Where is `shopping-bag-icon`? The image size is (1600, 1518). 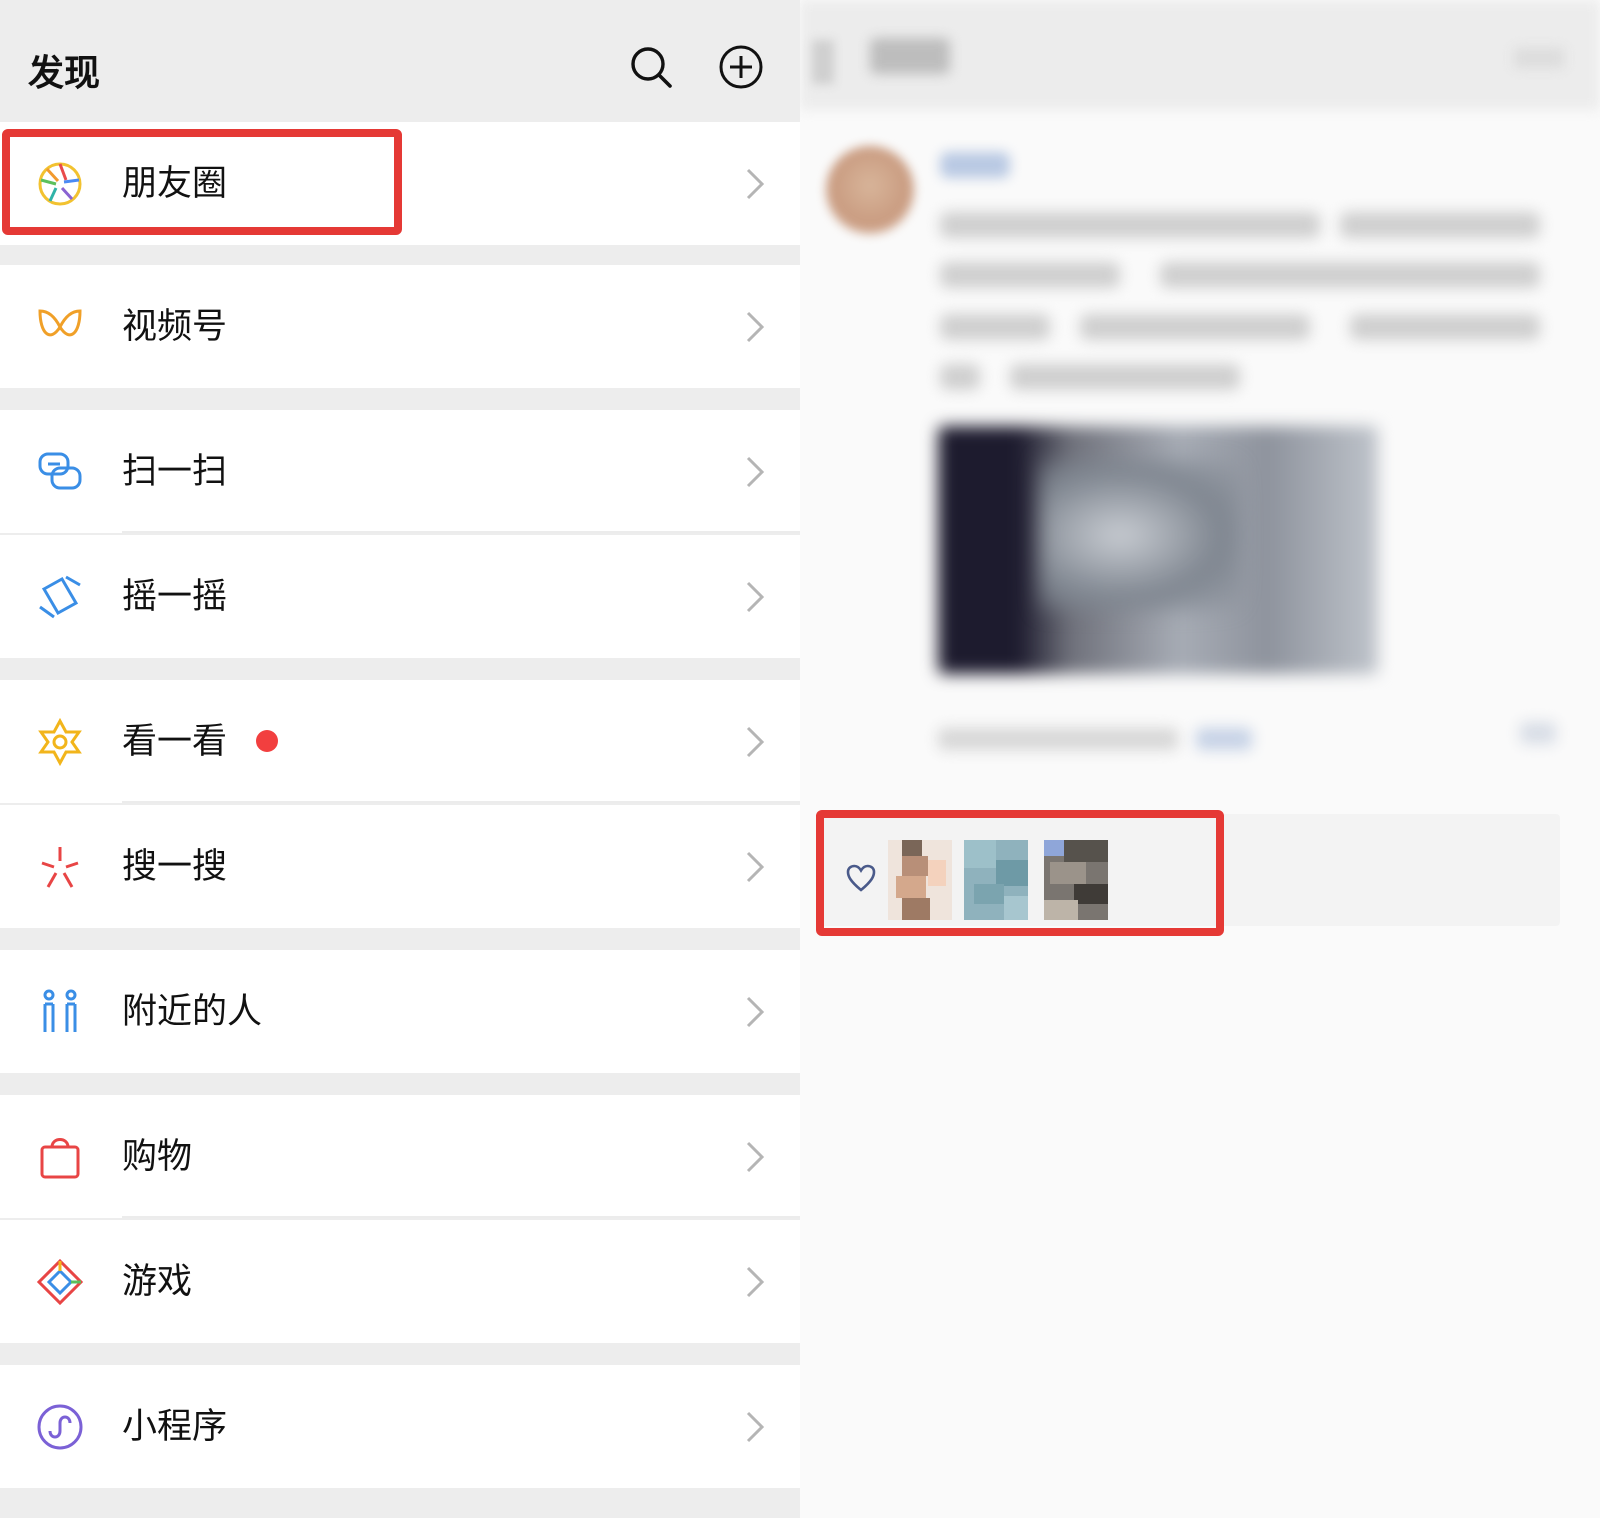 shopping-bag-icon is located at coordinates (60, 1158).